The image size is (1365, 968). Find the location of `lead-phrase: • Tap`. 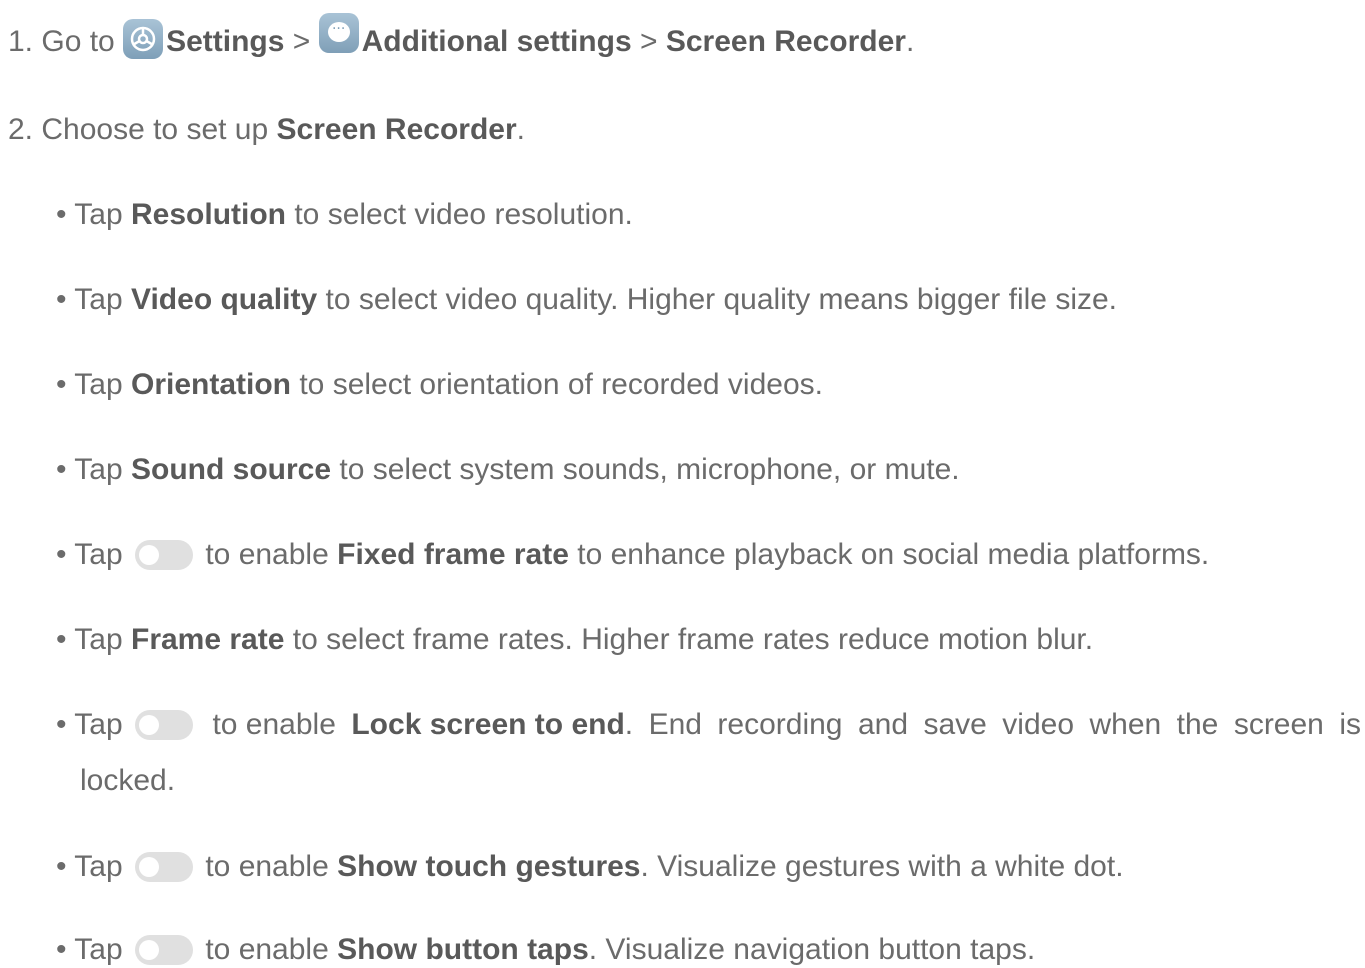

lead-phrase: • Tap is located at coordinates (126, 725).